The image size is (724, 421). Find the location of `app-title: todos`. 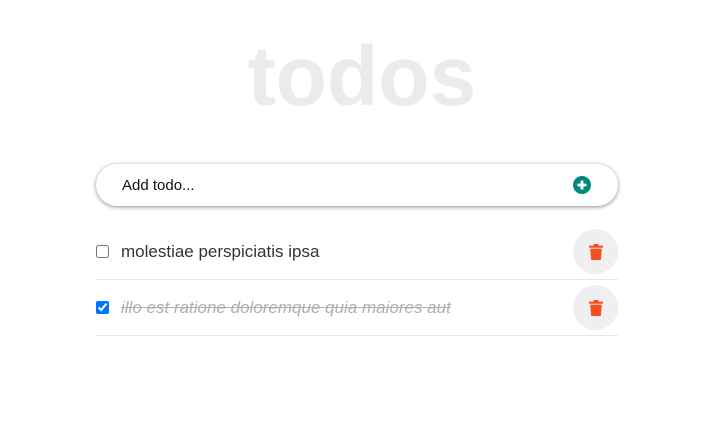

app-title: todos is located at coordinates (362, 76).